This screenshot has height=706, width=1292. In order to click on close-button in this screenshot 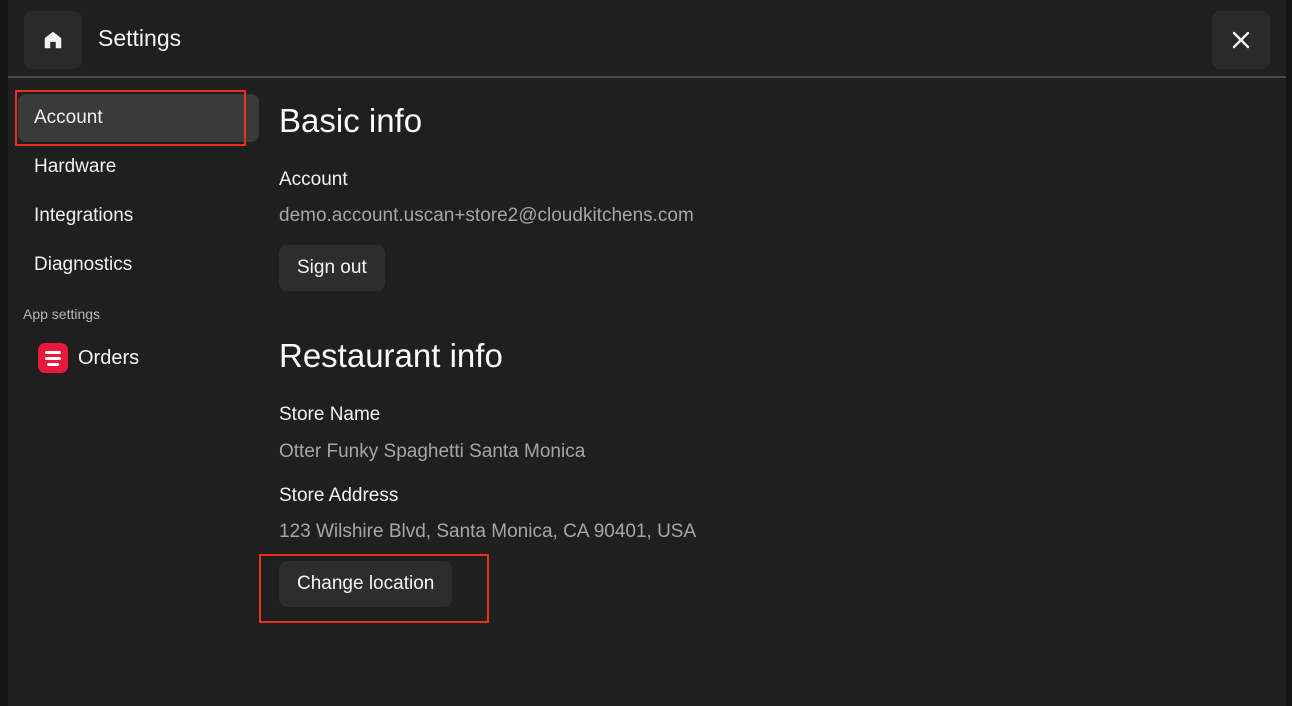, I will do `click(1241, 40)`.